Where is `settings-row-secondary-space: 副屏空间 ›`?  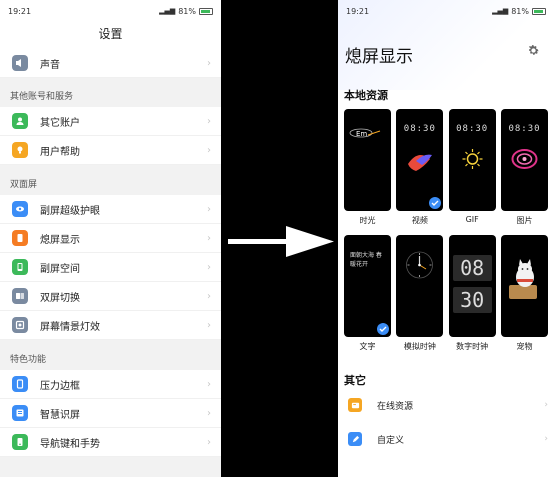
settings-row-secondary-space: 副屏空间 › is located at coordinates (110, 267).